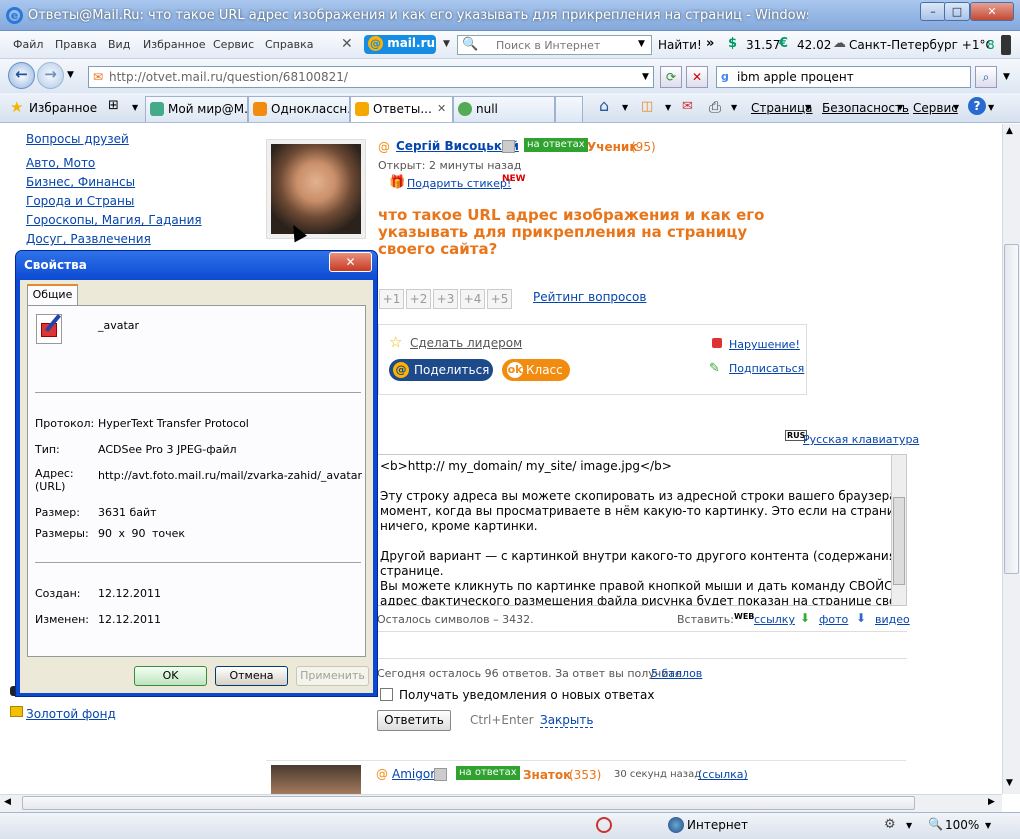 The width and height of the screenshot is (1020, 839). I want to click on close-toolbar-icon: ✕, so click(347, 44).